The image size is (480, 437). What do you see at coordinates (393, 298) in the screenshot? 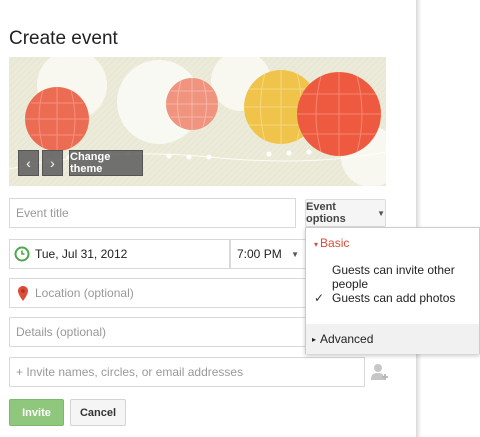
I see `menu-item-guests-photos: Guests can add photos` at bounding box center [393, 298].